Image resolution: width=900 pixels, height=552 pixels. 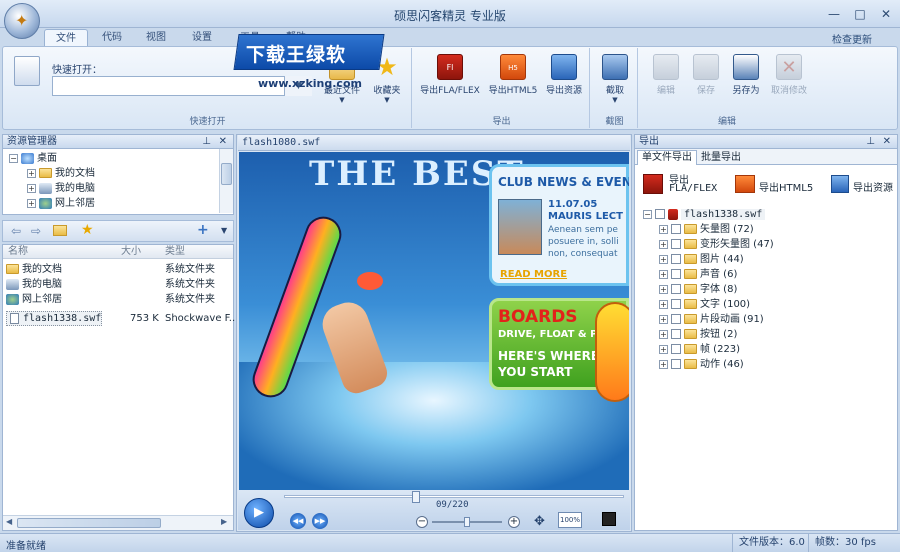 I want to click on forward-button: ▶▶, so click(x=320, y=521).